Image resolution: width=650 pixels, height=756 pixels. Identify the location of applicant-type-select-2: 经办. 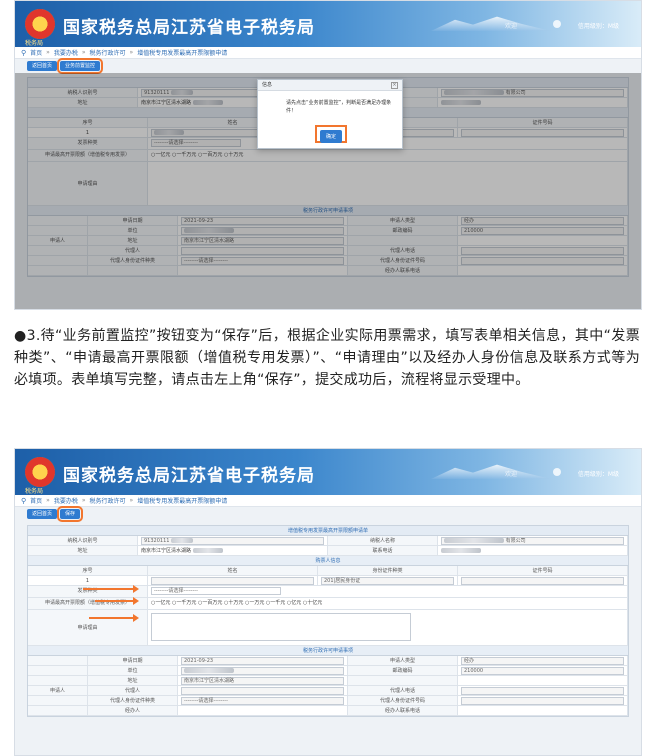
(542, 661).